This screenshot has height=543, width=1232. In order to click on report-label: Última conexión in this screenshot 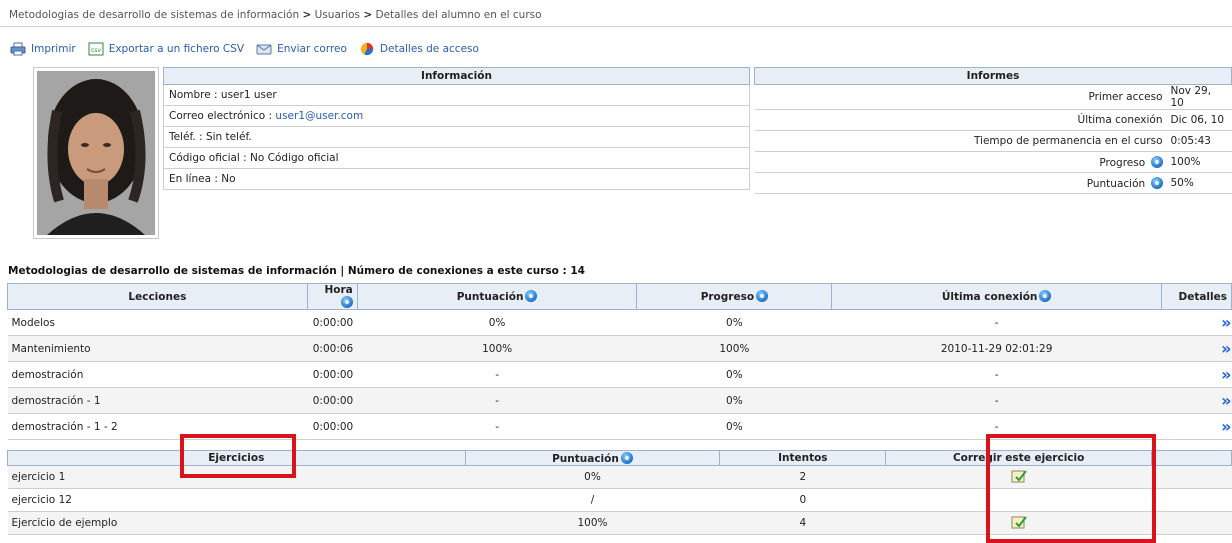, I will do `click(960, 120)`.